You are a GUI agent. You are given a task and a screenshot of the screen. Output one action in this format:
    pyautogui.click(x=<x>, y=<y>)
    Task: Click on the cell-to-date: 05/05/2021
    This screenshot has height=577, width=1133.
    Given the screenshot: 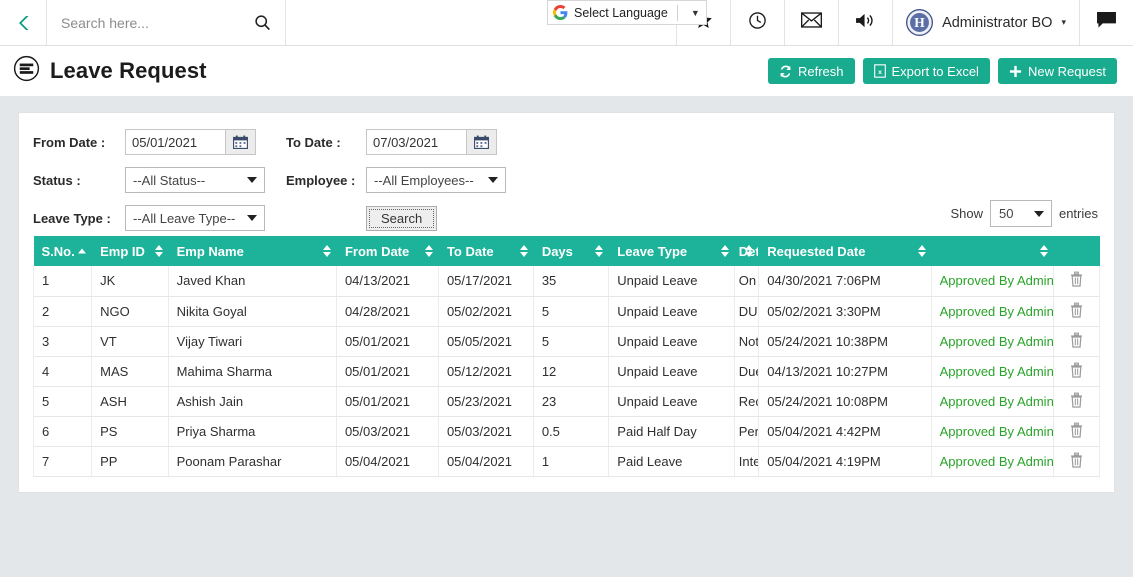 What is the action you would take?
    pyautogui.click(x=486, y=341)
    